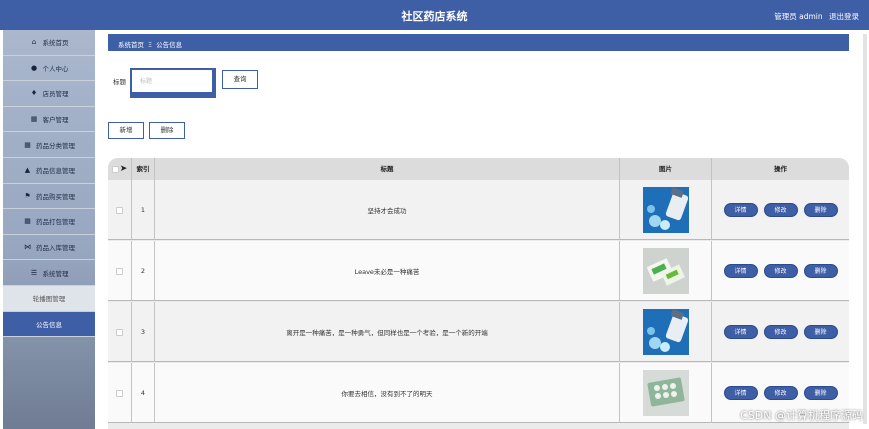 The image size is (869, 429). I want to click on breadcrumb: 系统首页 Ξ 公告信息, so click(478, 42).